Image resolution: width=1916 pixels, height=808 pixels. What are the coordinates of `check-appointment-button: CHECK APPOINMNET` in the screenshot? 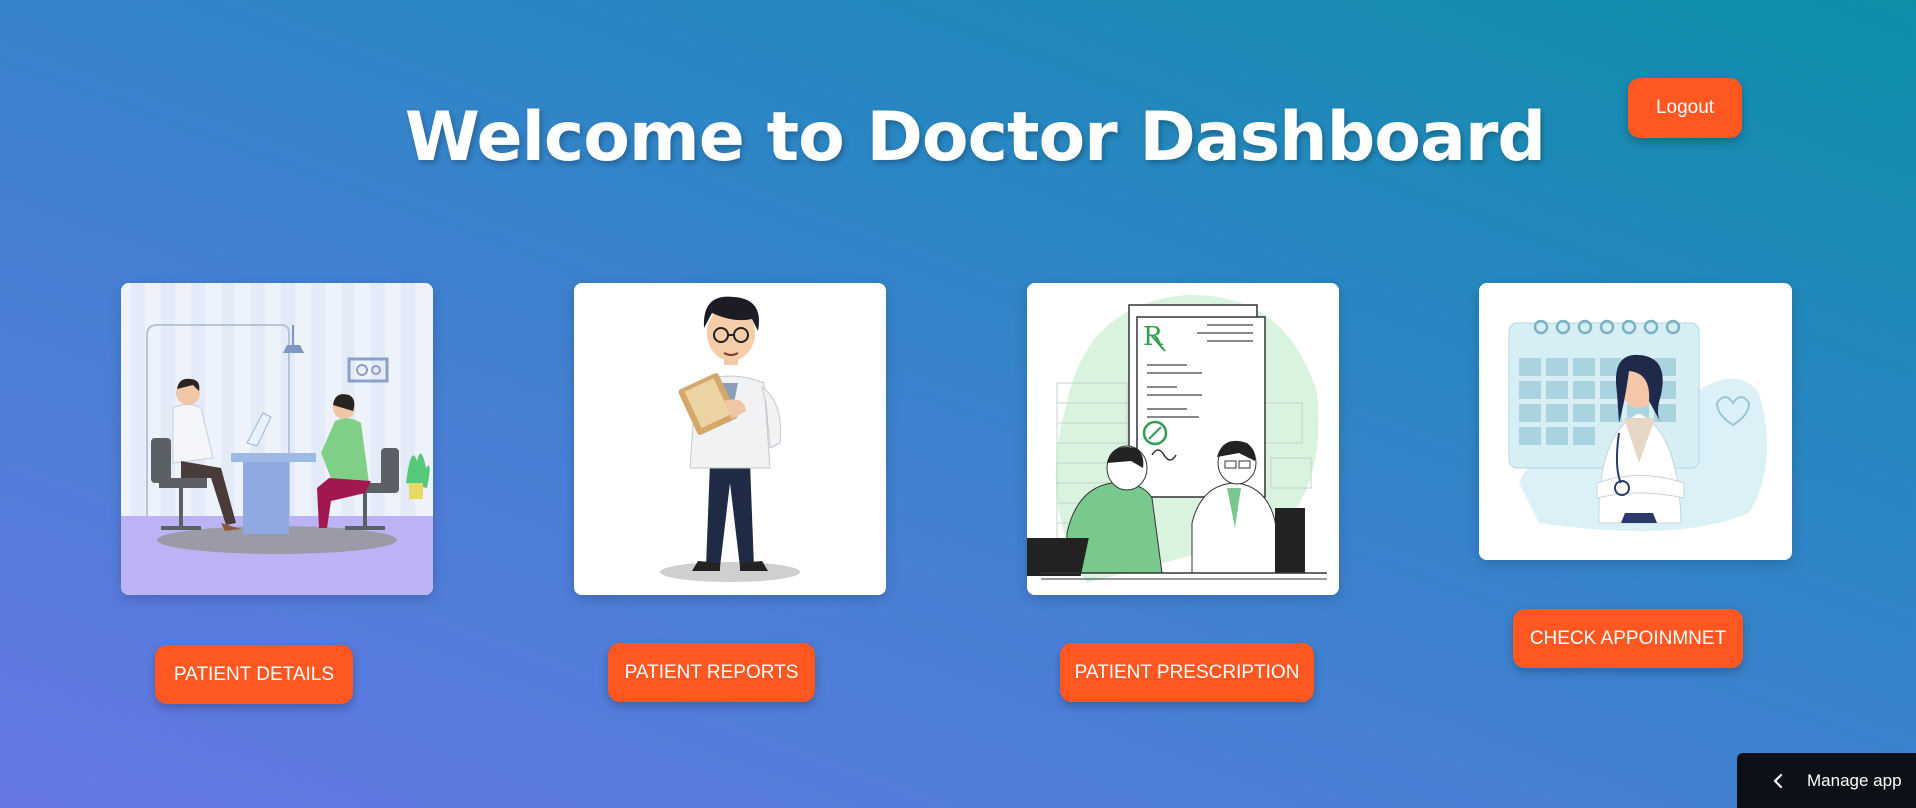 It's located at (1628, 638).